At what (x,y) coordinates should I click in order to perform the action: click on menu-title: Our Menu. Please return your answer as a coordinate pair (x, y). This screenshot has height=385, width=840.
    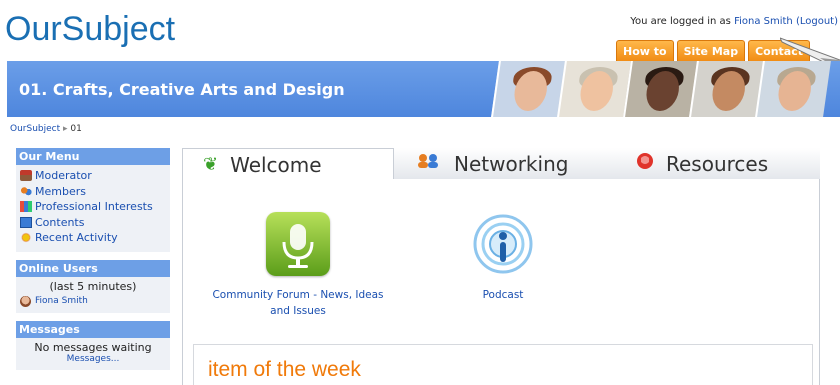
    Looking at the image, I should click on (93, 156).